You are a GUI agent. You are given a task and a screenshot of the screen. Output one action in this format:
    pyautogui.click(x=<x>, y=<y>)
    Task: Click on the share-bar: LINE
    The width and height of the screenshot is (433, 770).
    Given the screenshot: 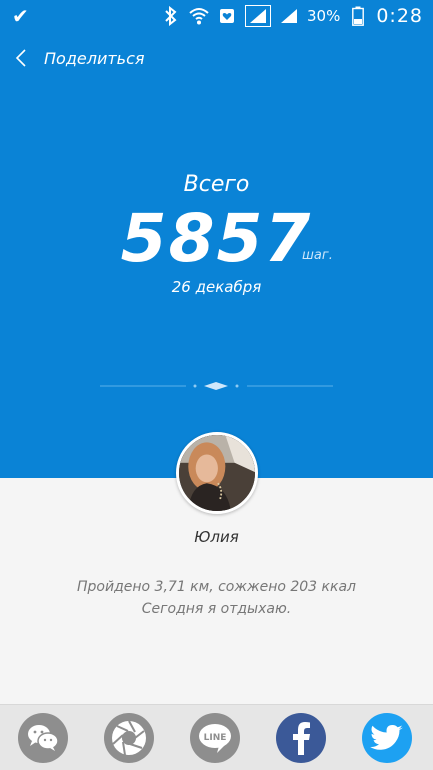 What is the action you would take?
    pyautogui.click(x=216, y=737)
    